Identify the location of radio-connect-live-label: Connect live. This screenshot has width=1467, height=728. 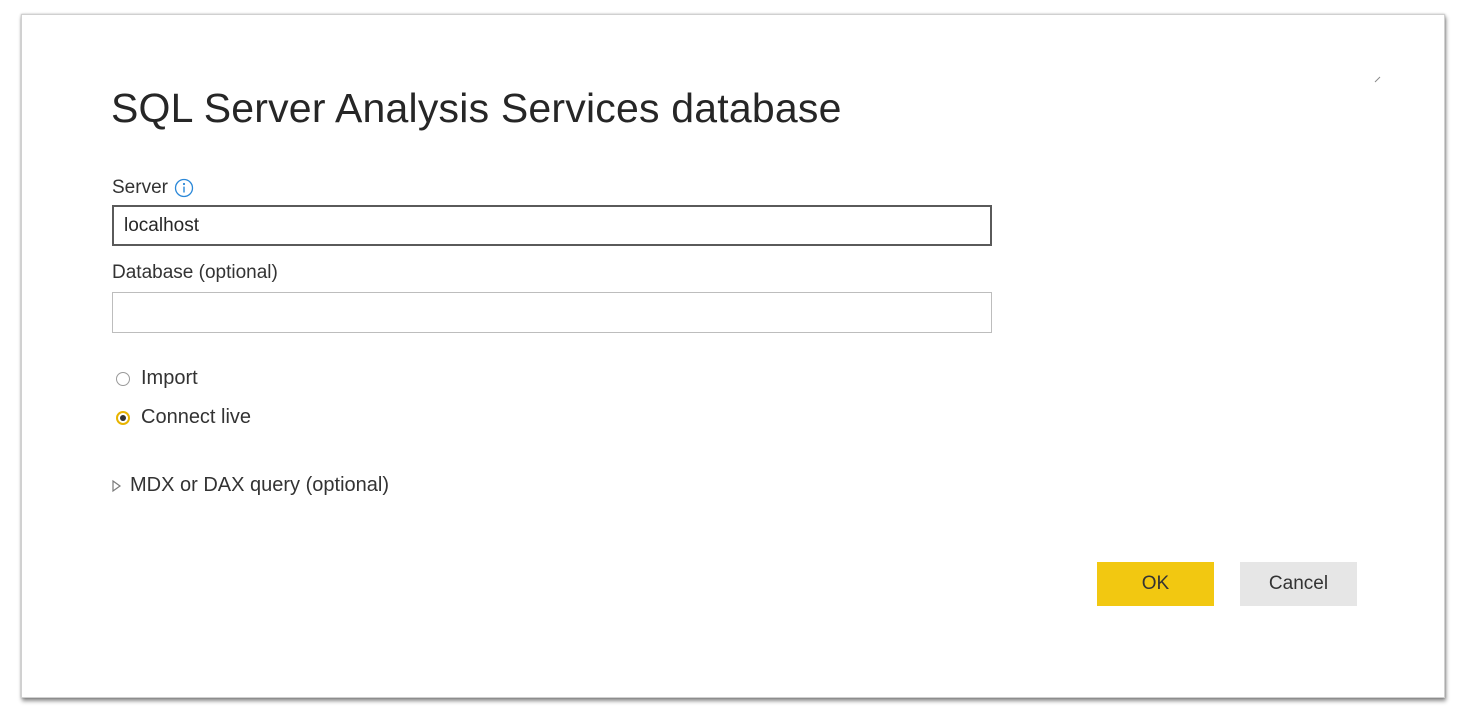
(196, 417).